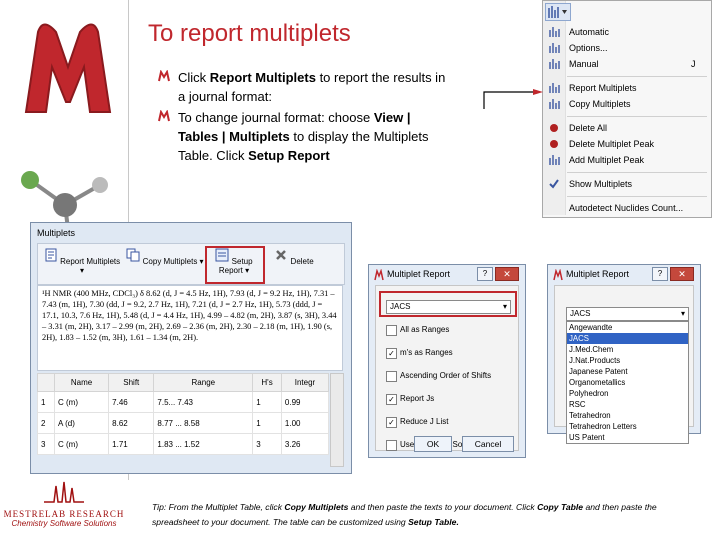 This screenshot has width=720, height=540. Describe the element at coordinates (554, 128) in the screenshot. I see `delete-all-icon` at that location.